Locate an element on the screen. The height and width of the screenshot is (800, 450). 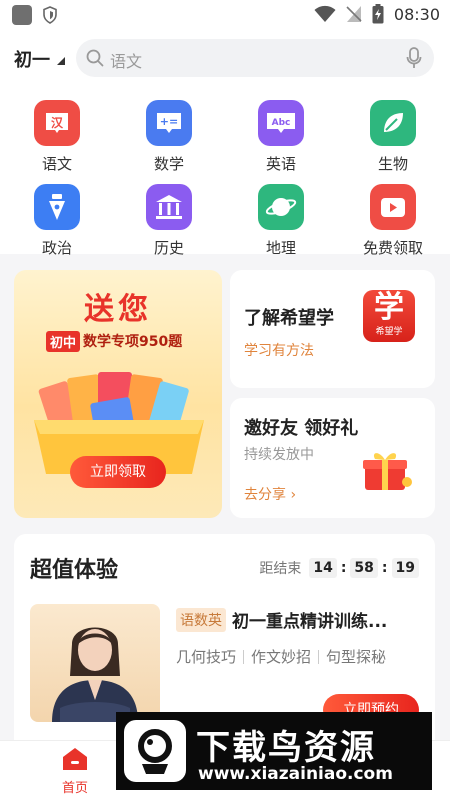
course-features: 几何技巧 作文妙招 句型探秘 is located at coordinates (281, 656).